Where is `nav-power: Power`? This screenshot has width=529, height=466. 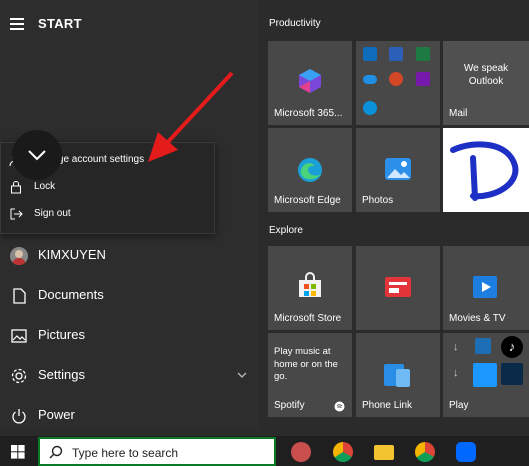 nav-power: Power is located at coordinates (129, 416).